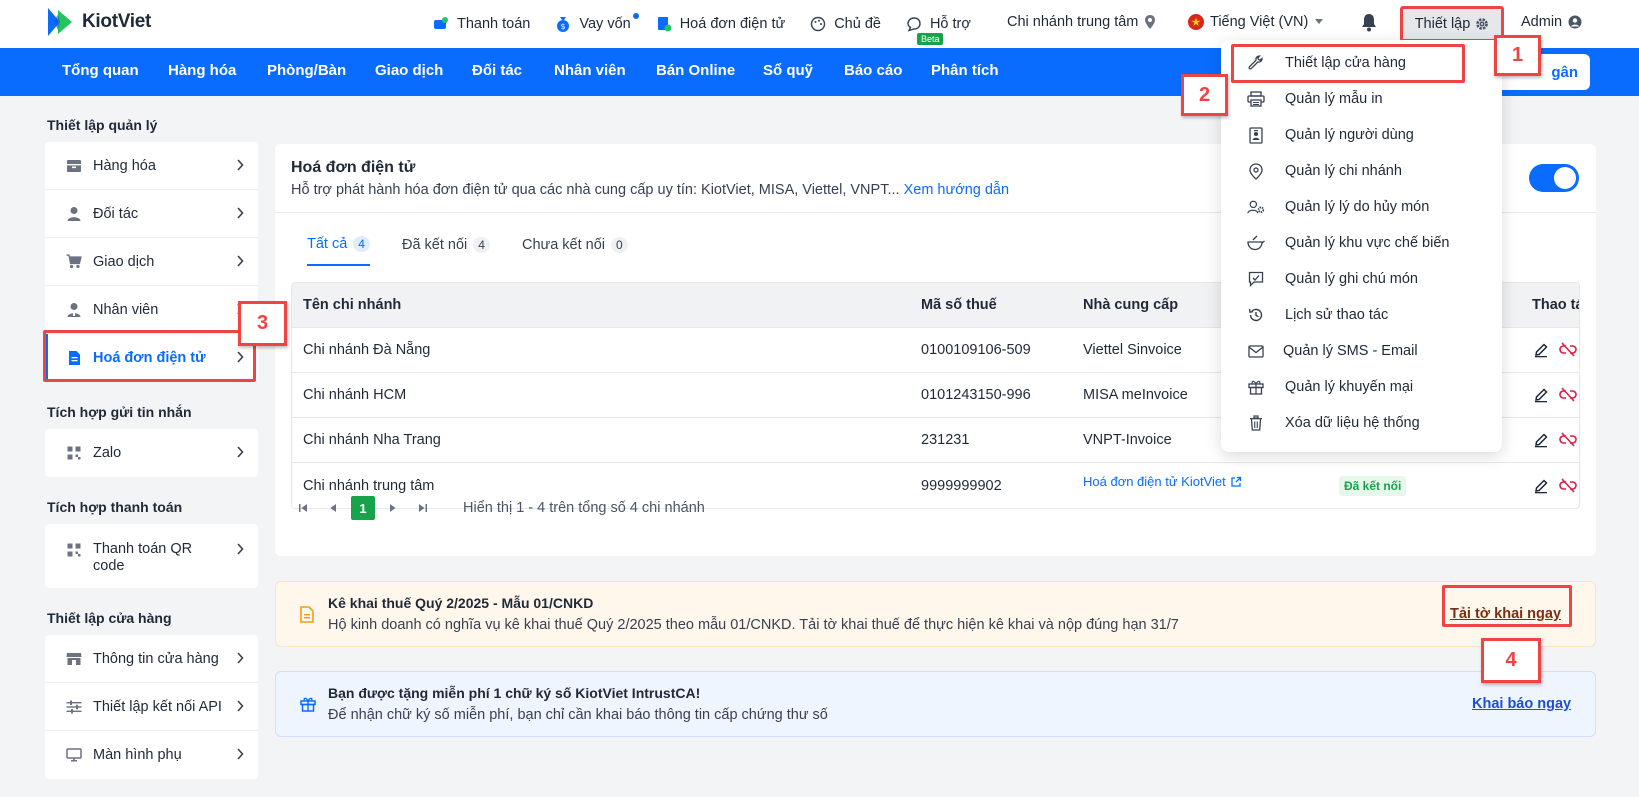 This screenshot has height=797, width=1639. I want to click on mainnav-overview: Tổng quan, so click(100, 70).